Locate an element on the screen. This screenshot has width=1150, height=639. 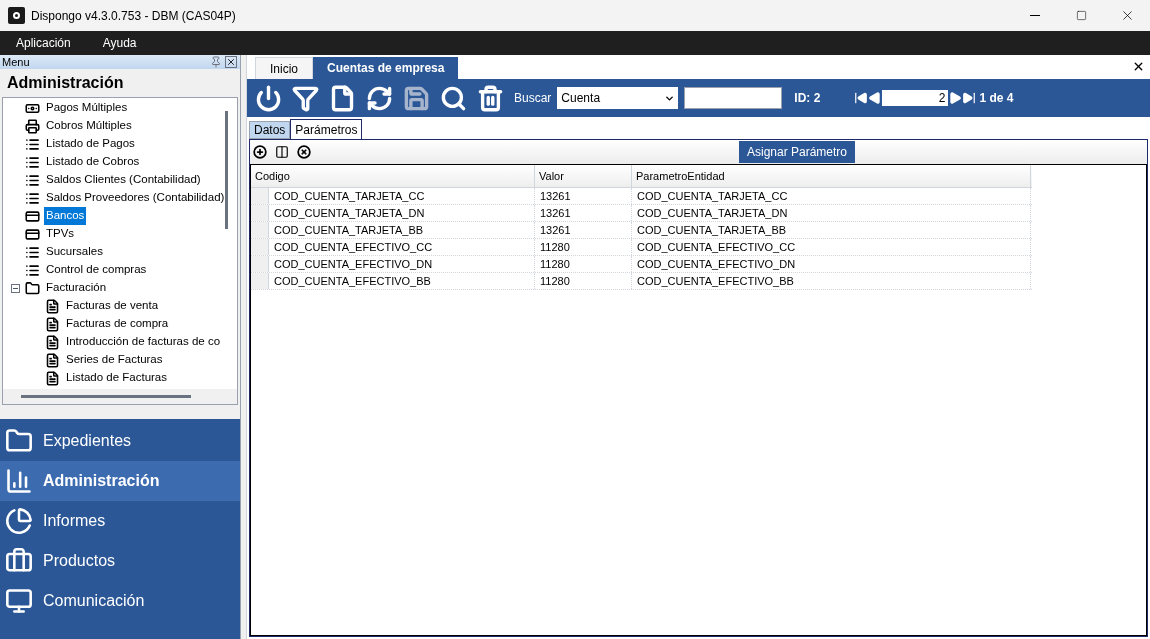
tab: Parámetros is located at coordinates (326, 129).